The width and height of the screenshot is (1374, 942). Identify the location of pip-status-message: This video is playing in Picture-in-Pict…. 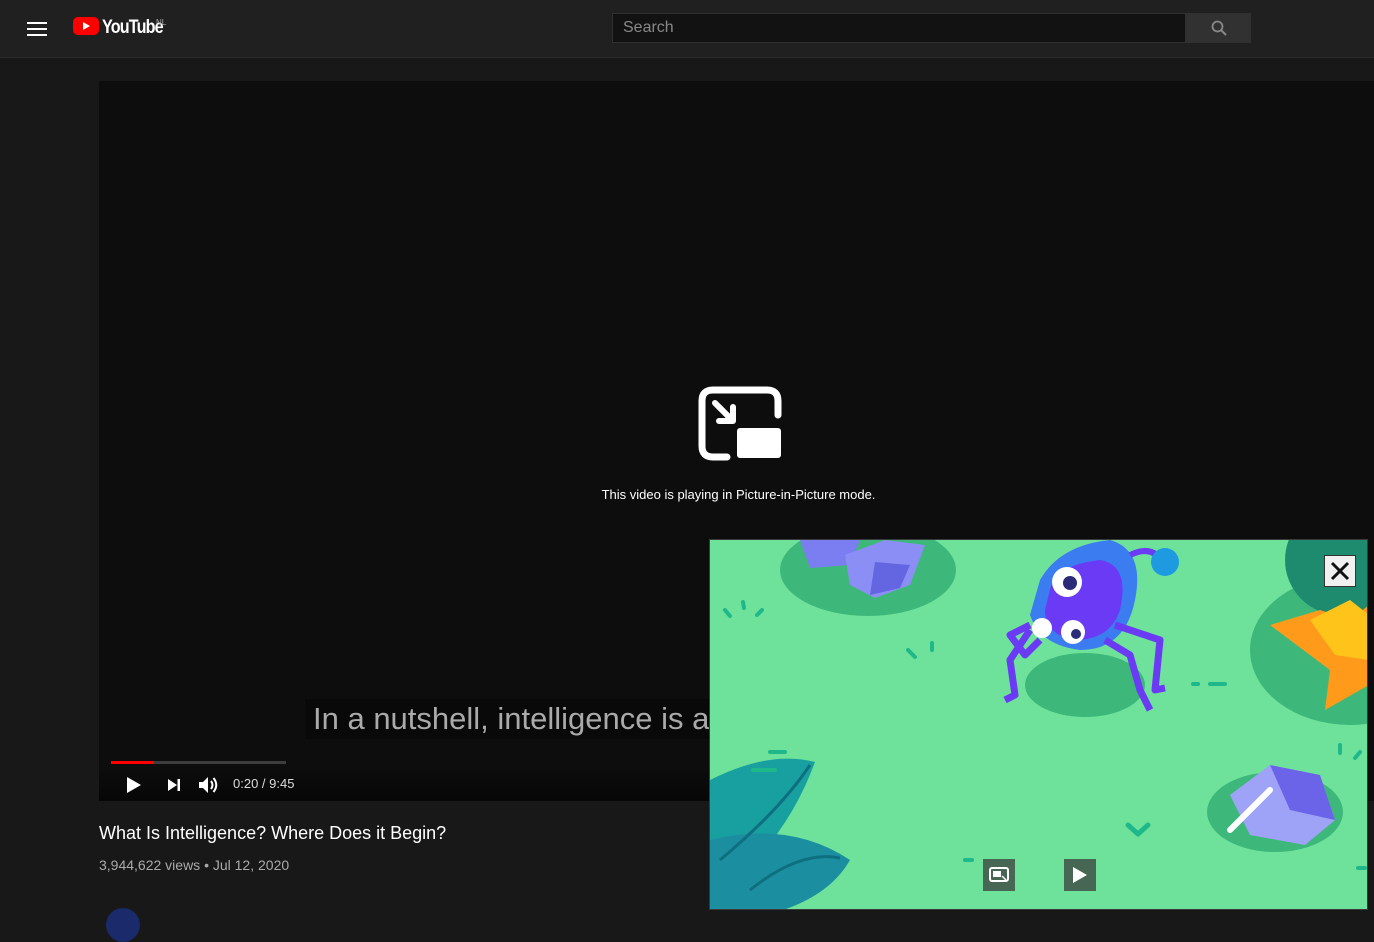
(738, 494).